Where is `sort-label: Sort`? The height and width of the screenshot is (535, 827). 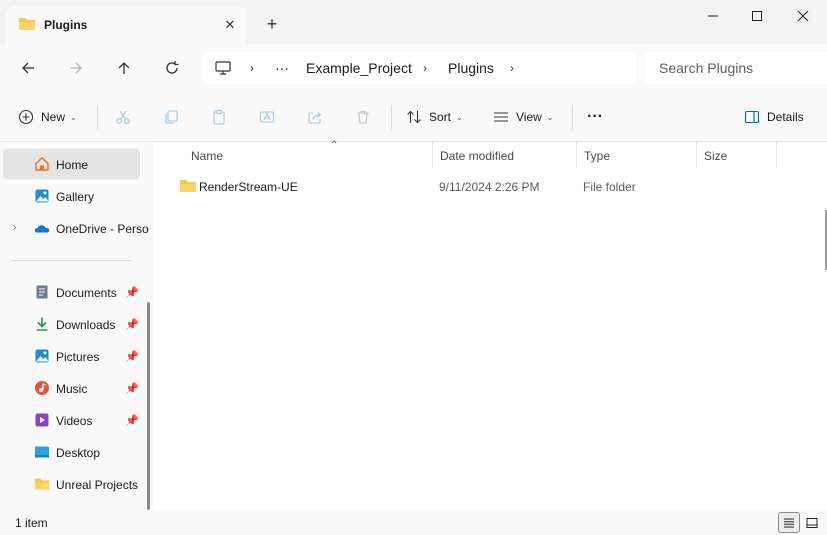 sort-label: Sort is located at coordinates (440, 117).